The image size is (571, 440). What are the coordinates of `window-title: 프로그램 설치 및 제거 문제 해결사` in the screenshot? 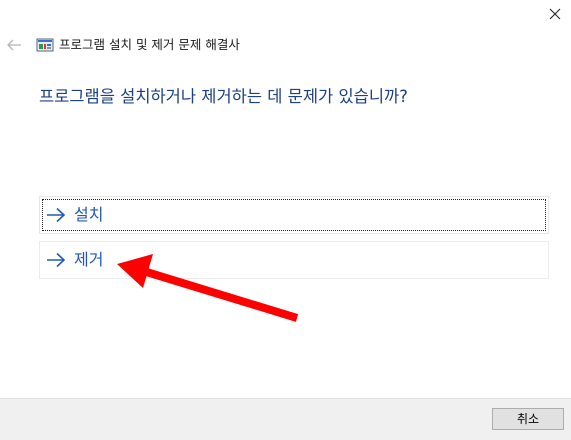 It's located at (149, 44).